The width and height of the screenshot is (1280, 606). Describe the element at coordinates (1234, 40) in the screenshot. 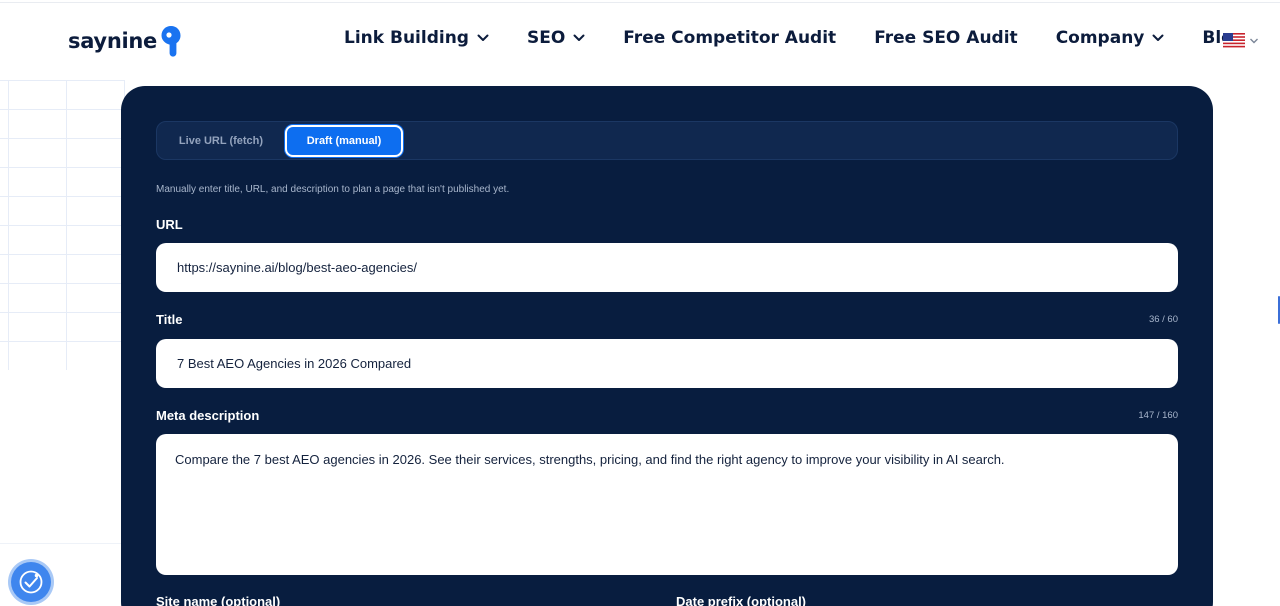

I see `us-flag-icon` at that location.